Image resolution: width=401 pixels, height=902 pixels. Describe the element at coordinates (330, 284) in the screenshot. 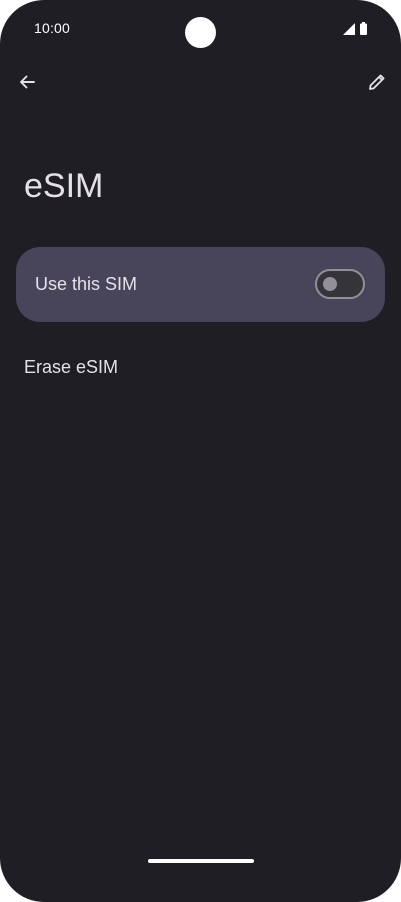

I see `switch-thumb` at that location.